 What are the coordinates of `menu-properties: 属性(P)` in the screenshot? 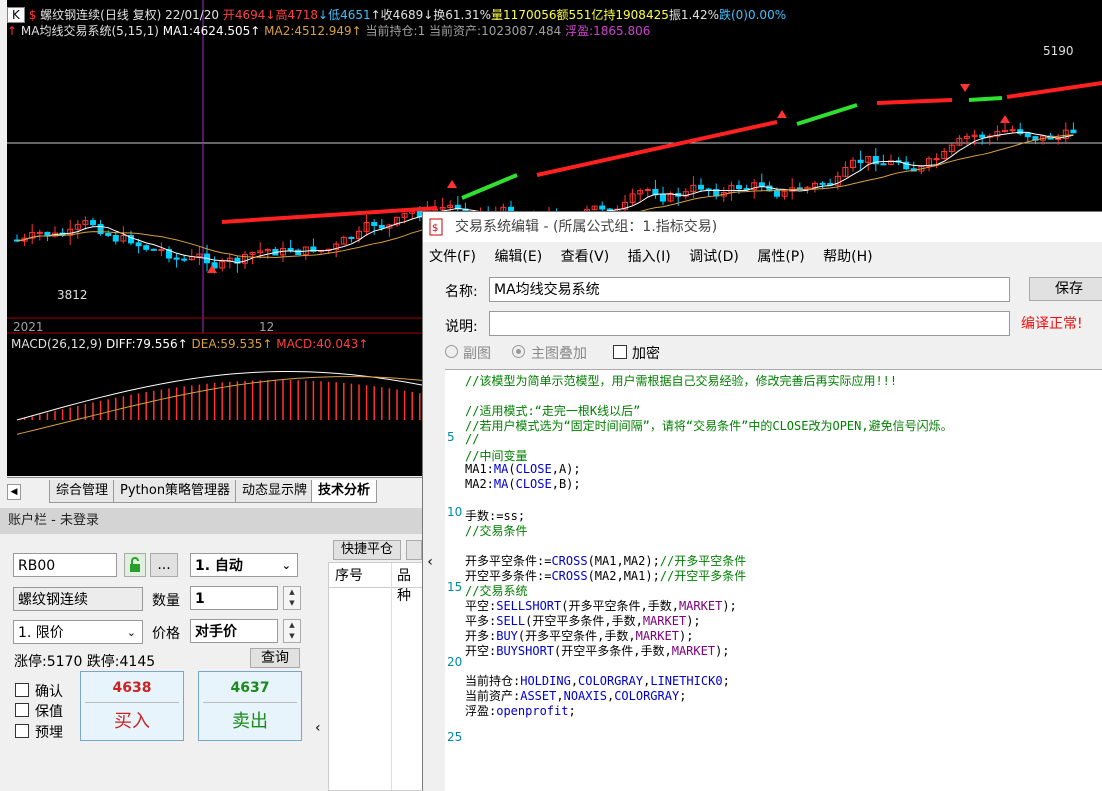 It's located at (780, 257).